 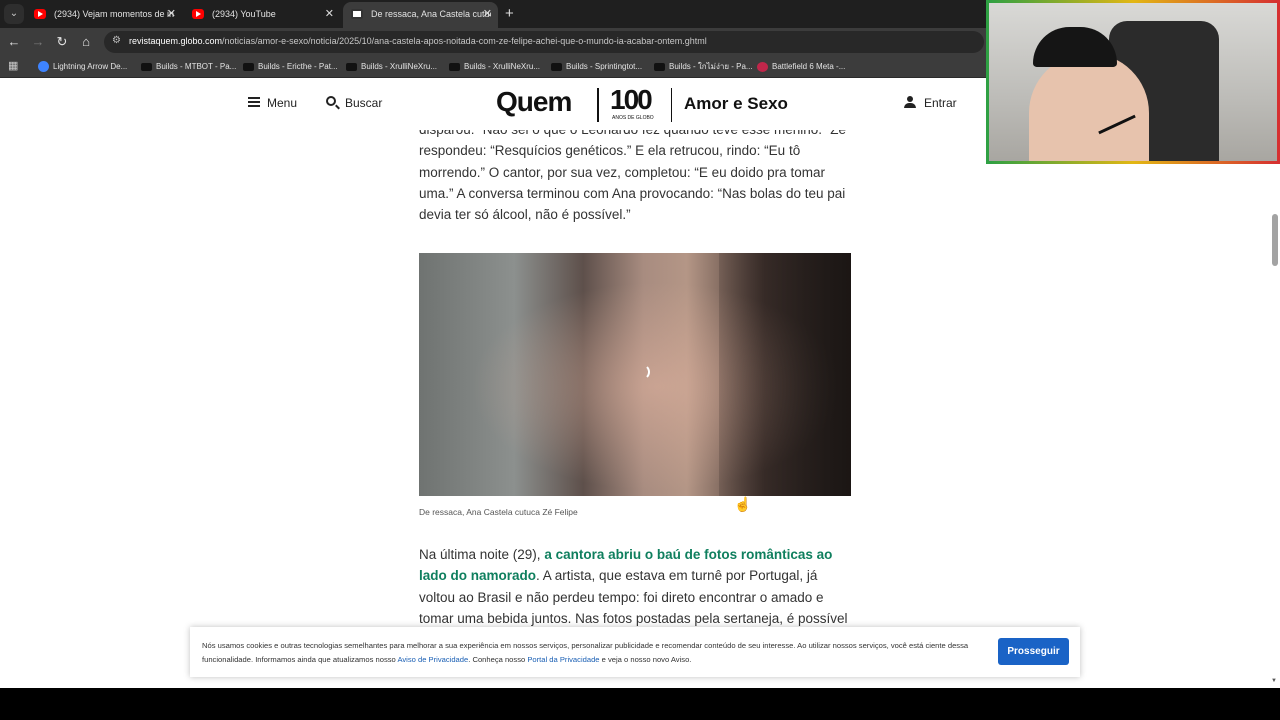 I want to click on login-button: Entrar, so click(x=930, y=103).